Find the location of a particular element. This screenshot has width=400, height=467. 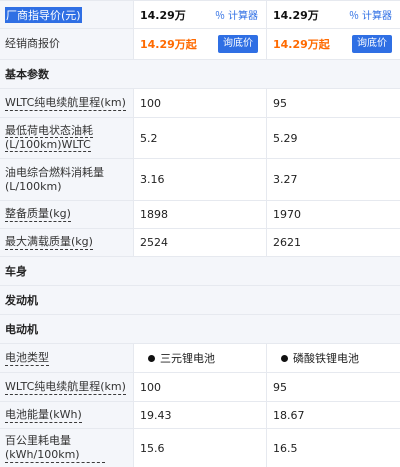

table-row: 百公里耗电量(kWh/100km) 15.6 16.5 is located at coordinates (200, 448).